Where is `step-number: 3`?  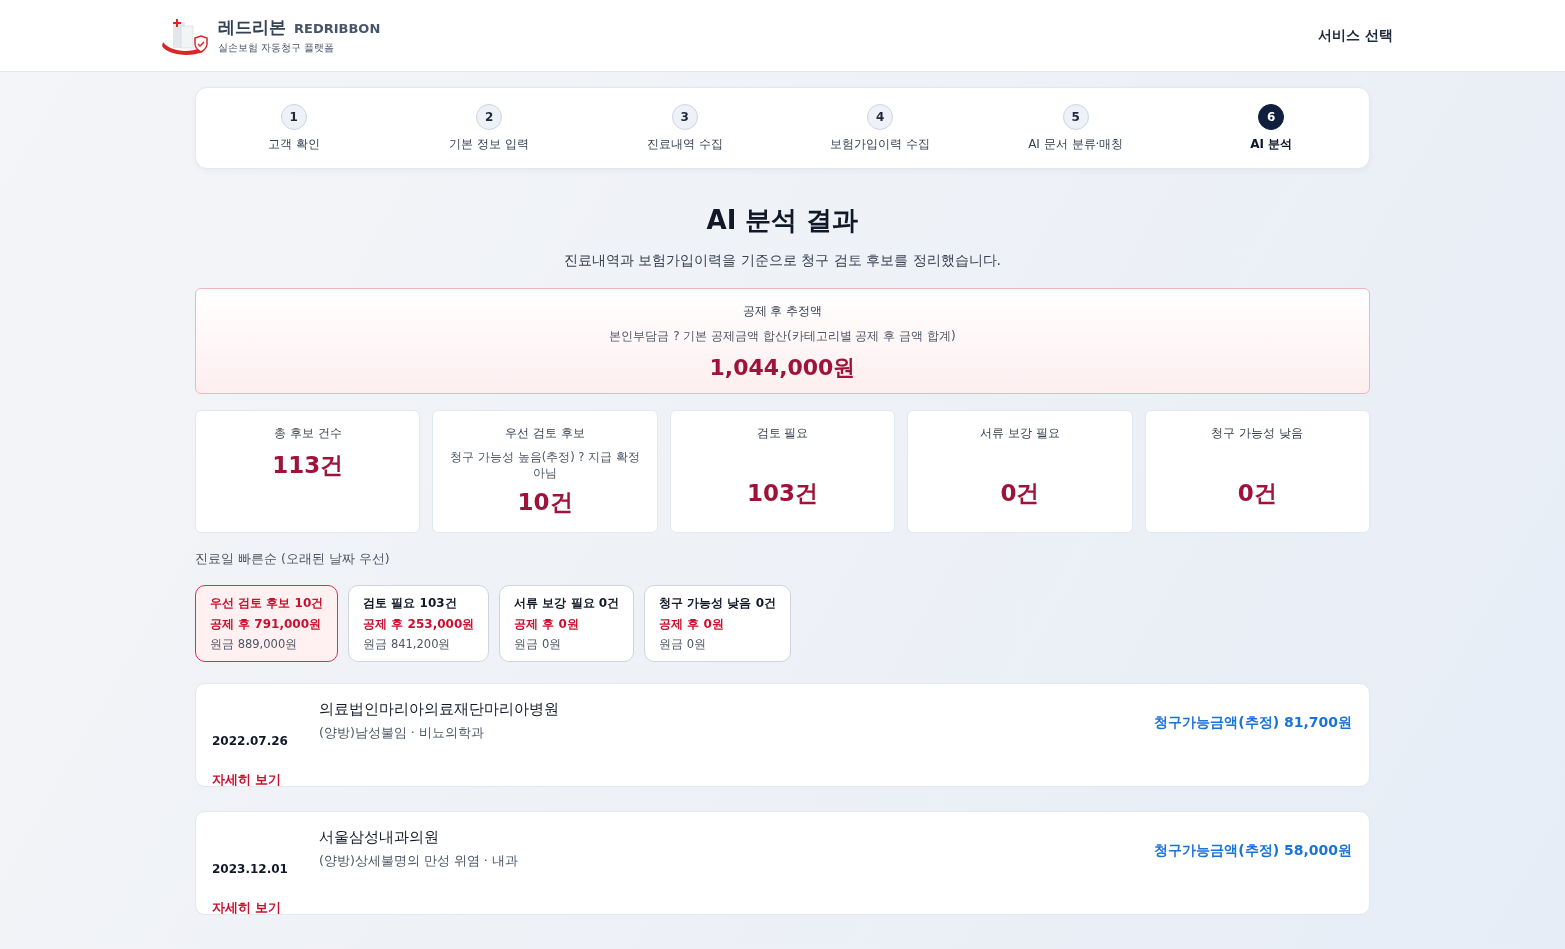 step-number: 3 is located at coordinates (684, 116).